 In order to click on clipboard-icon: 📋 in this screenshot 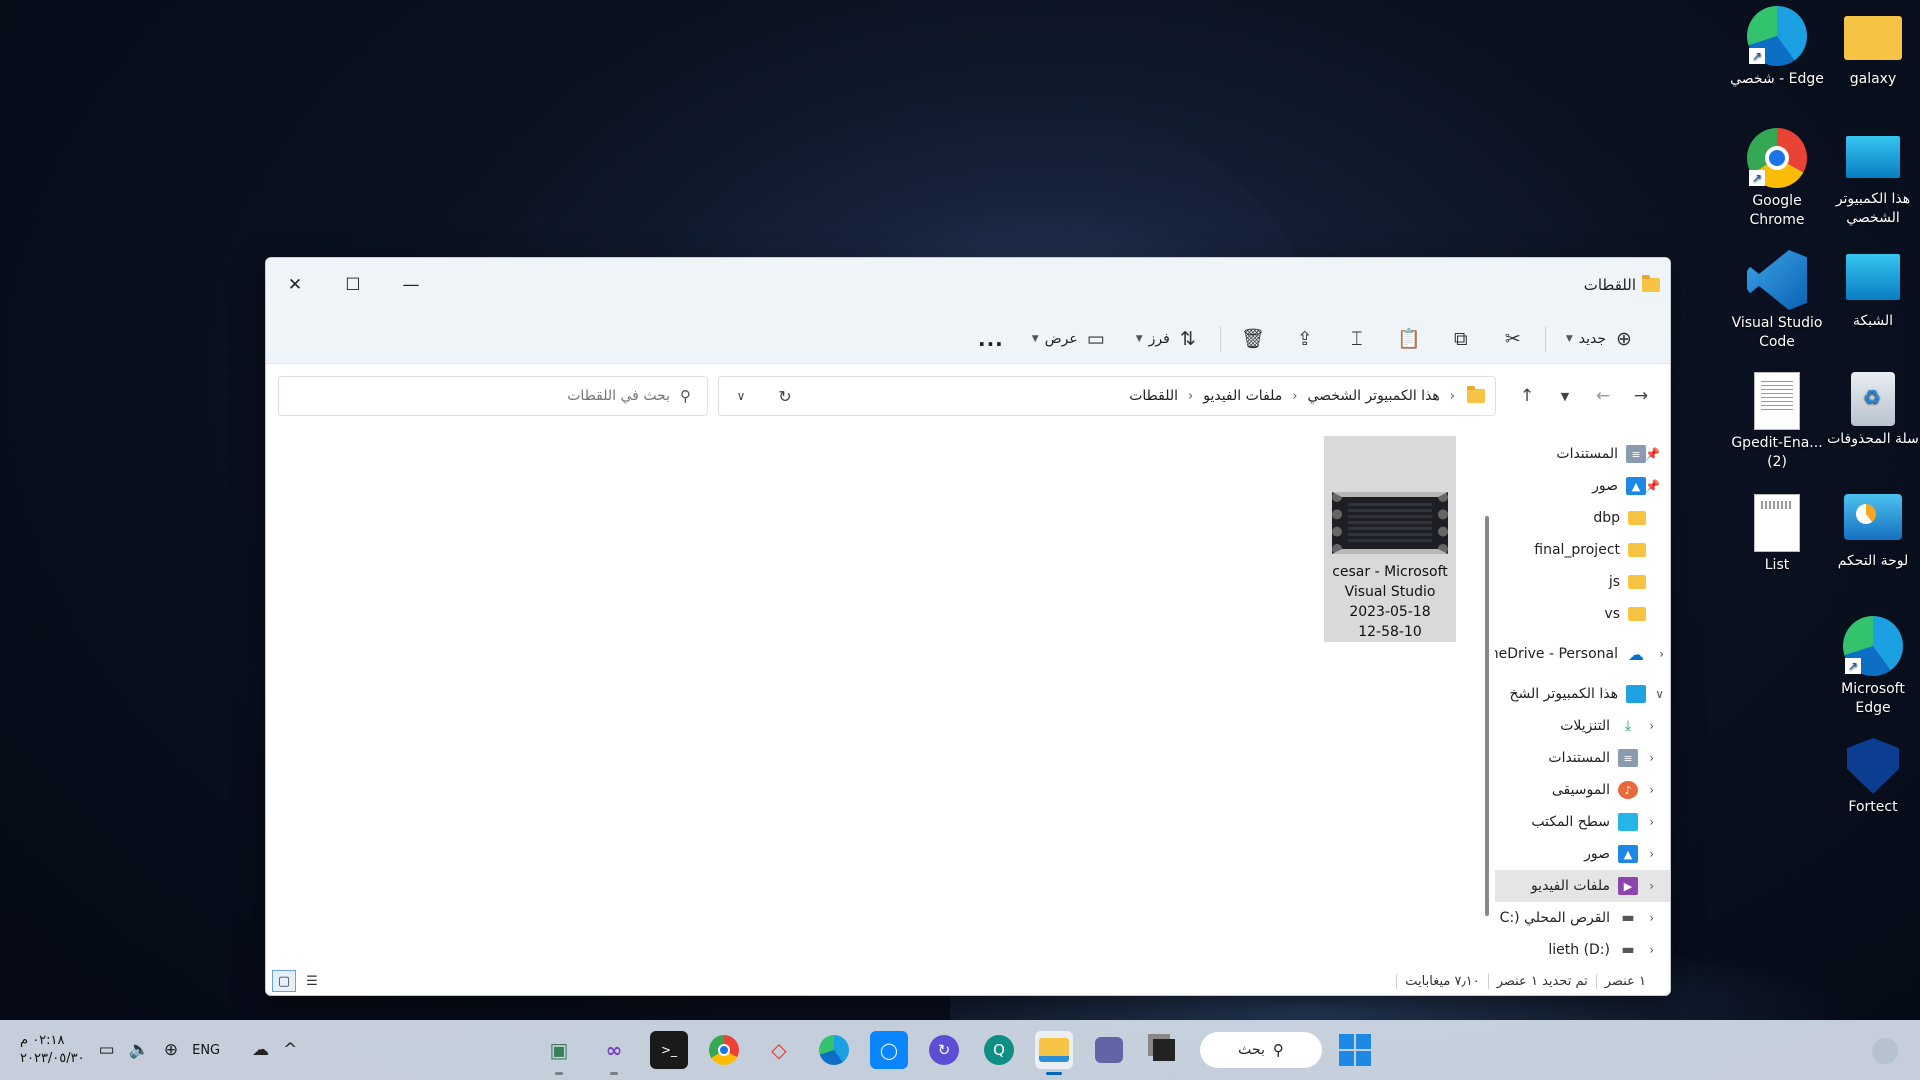, I will do `click(1408, 339)`.